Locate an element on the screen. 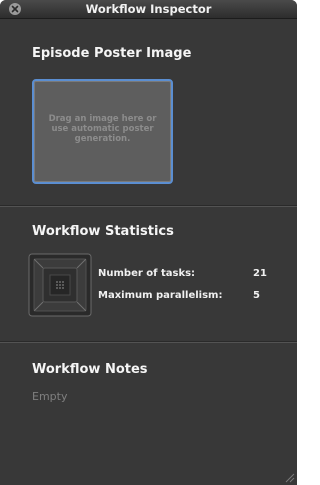 This screenshot has height=485, width=320. resize-grip-icon is located at coordinates (289, 477).